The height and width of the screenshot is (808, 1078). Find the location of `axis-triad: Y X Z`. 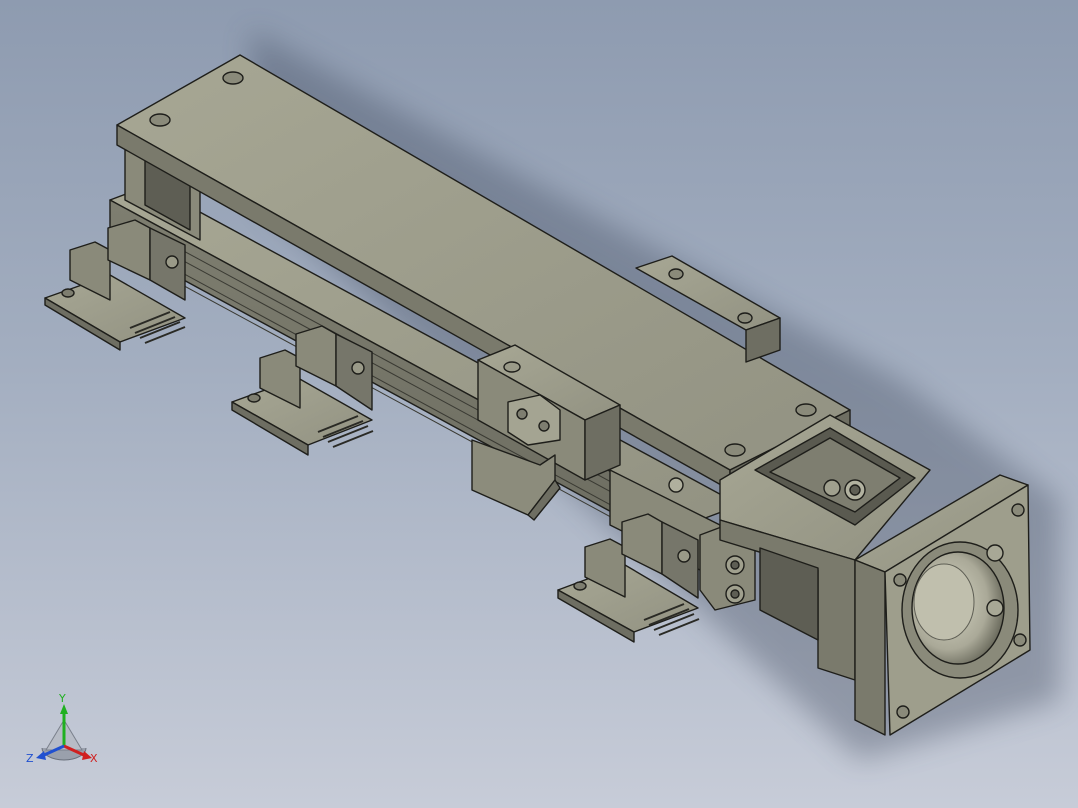

axis-triad: Y X Z is located at coordinates (62, 728).